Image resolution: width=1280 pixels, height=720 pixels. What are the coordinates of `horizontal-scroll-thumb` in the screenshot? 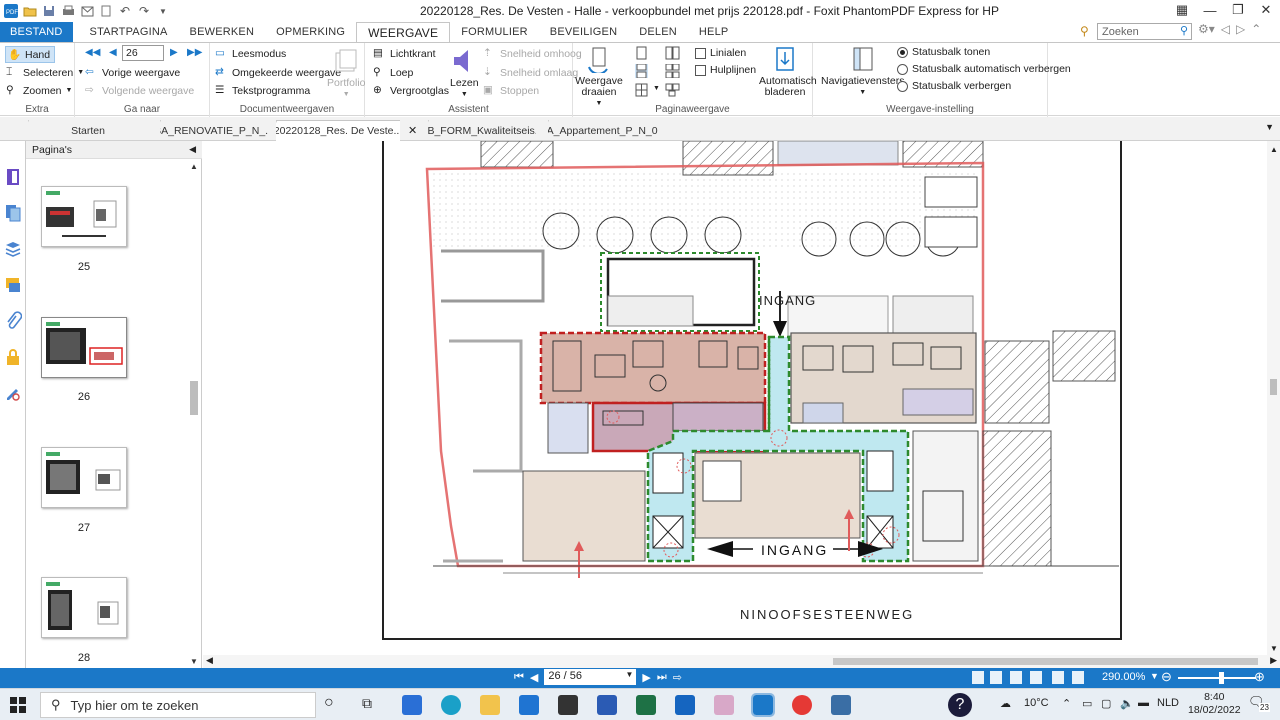 It's located at (1045, 661).